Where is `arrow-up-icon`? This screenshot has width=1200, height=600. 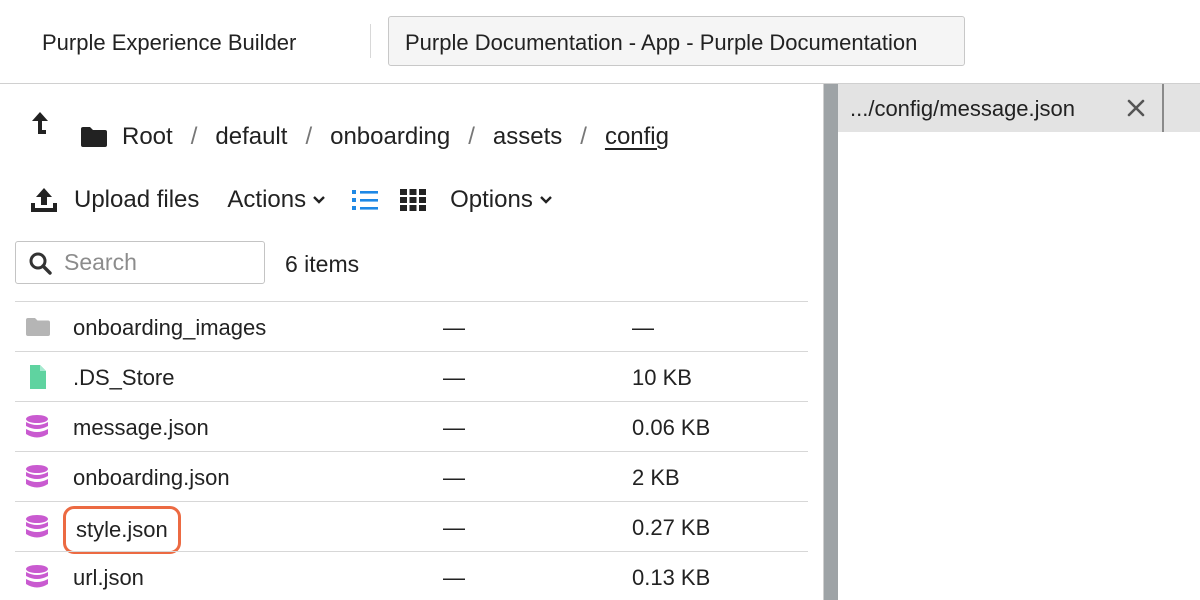 arrow-up-icon is located at coordinates (40, 123).